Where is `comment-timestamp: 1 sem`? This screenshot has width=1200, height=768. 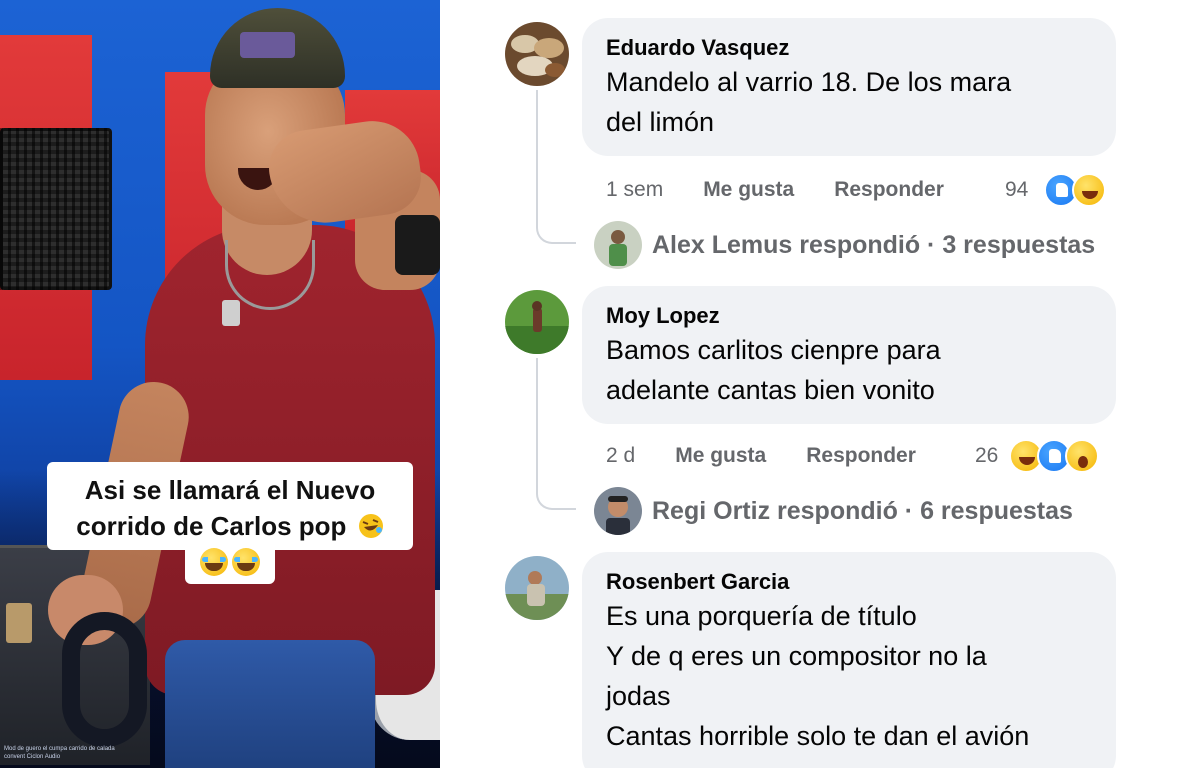 comment-timestamp: 1 sem is located at coordinates (634, 190).